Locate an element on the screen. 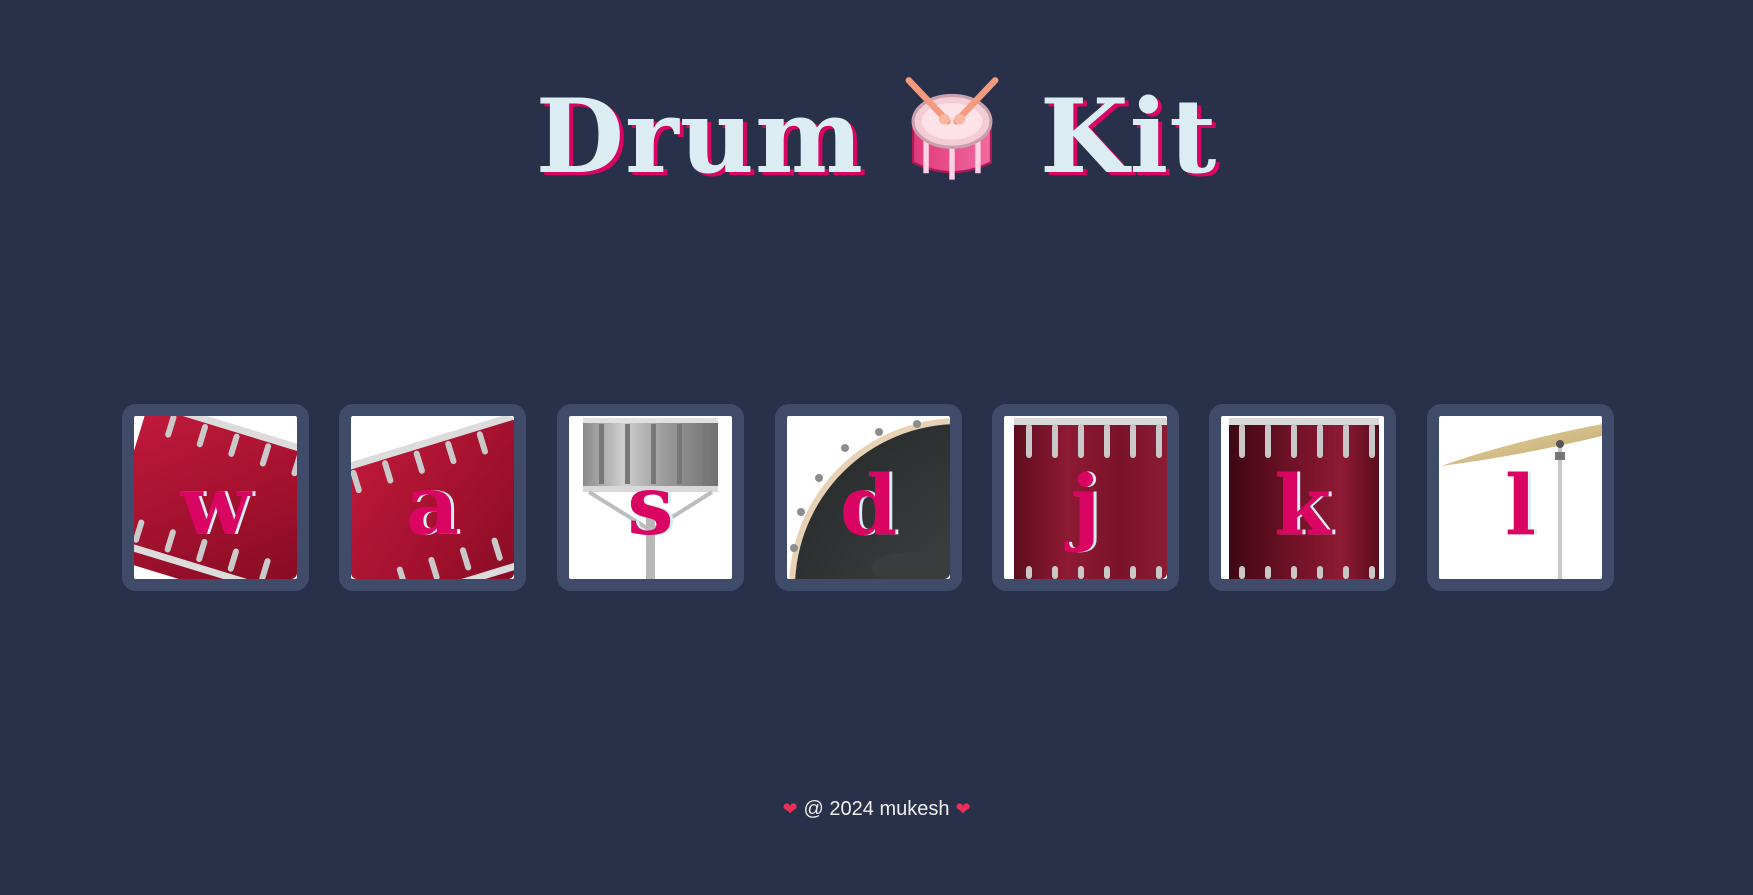  drum-key-label: w is located at coordinates (215, 506).